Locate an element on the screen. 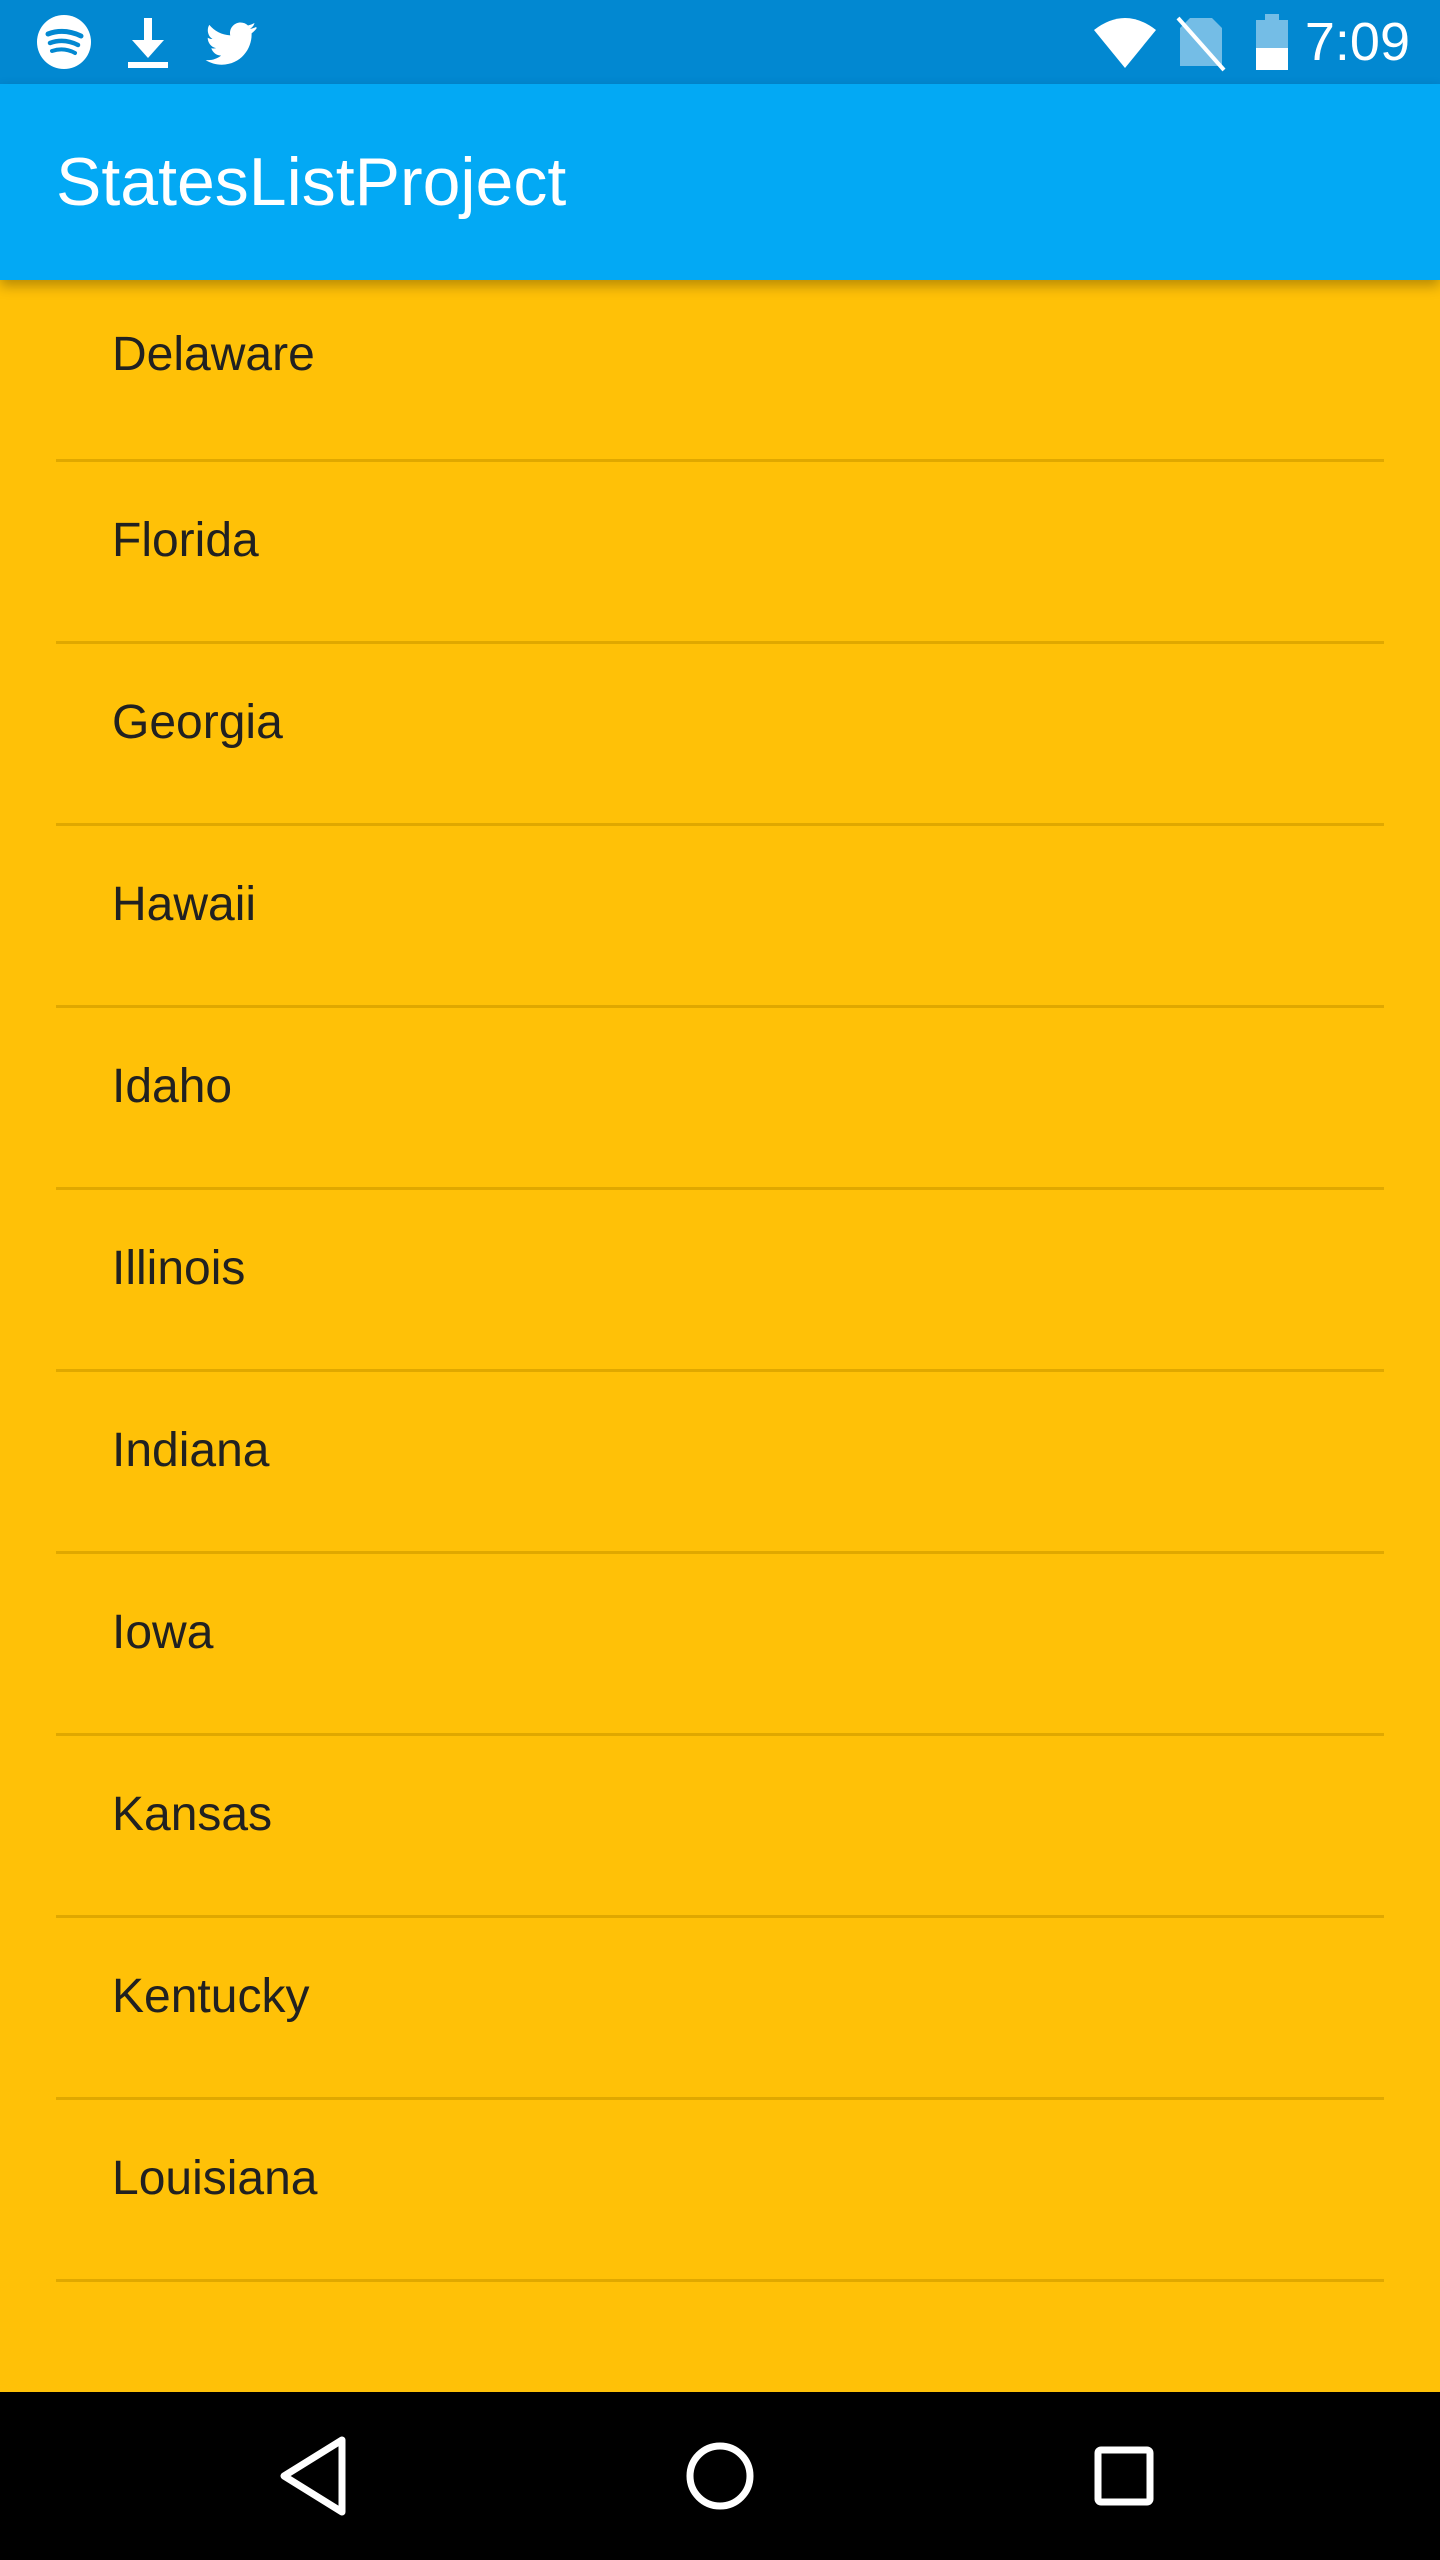  list-item: Florida is located at coordinates (720, 553).